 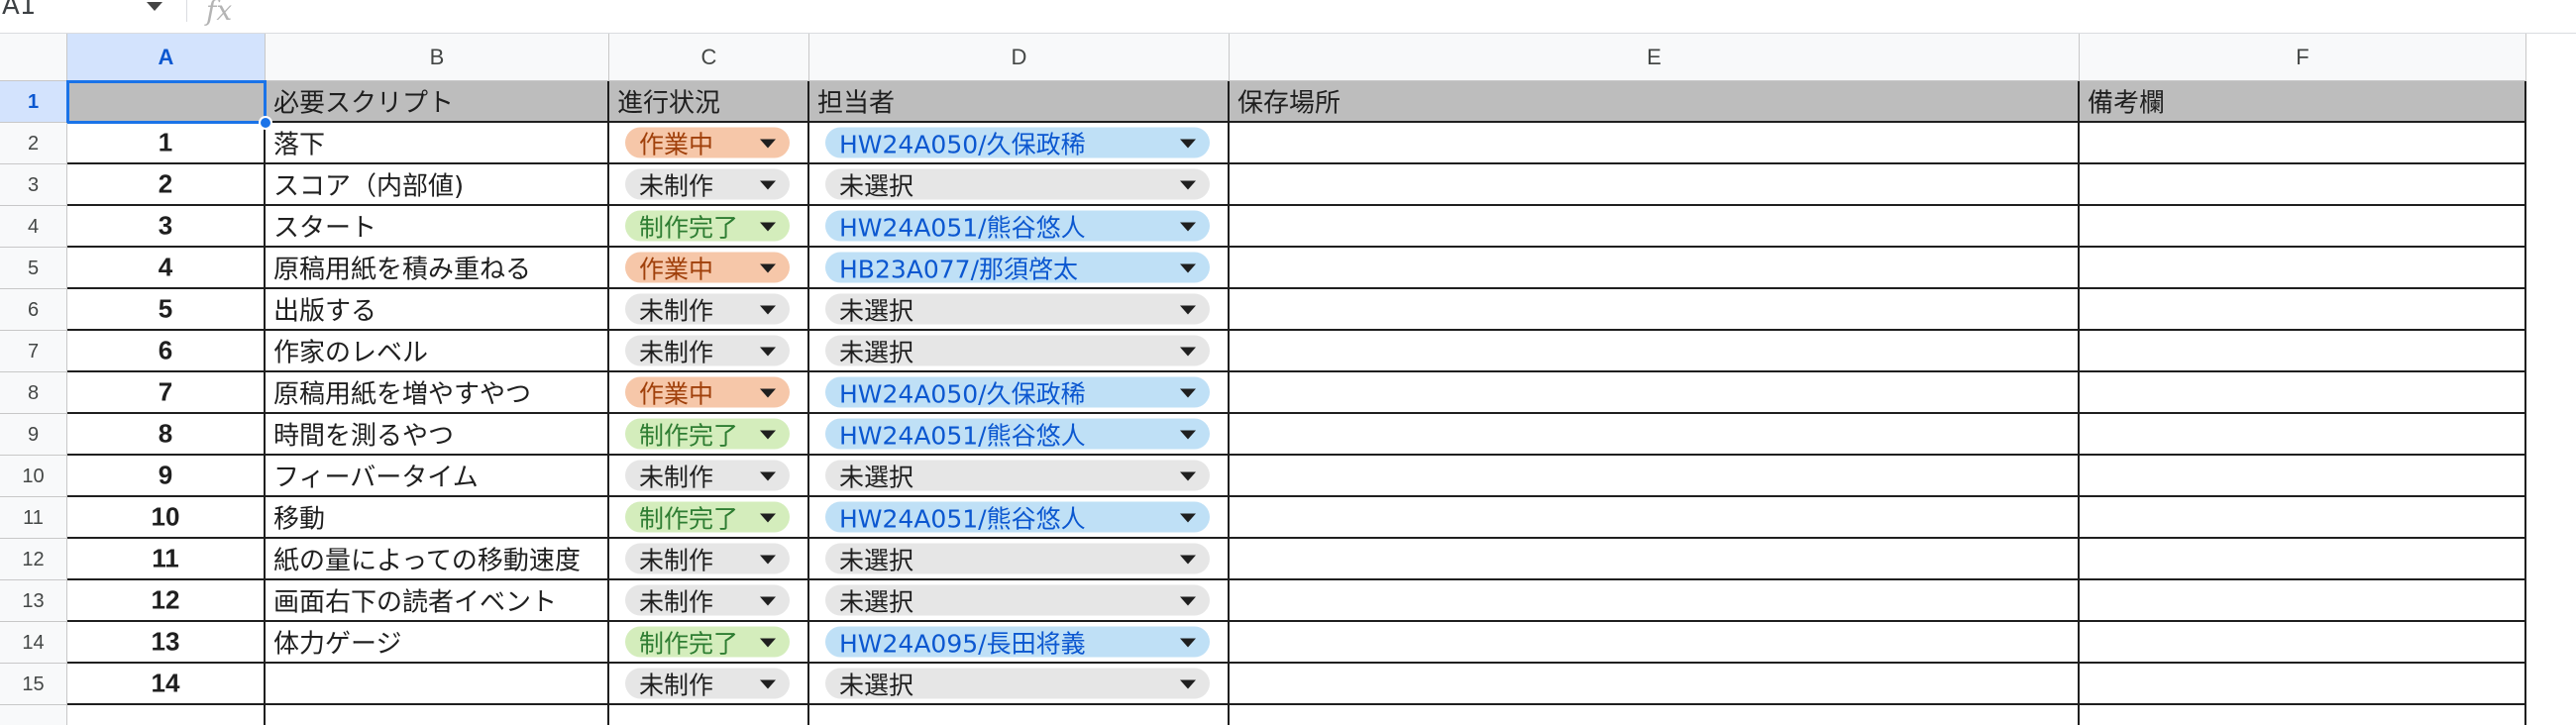 What do you see at coordinates (154, 7) in the screenshot?
I see `chevron-down-icon` at bounding box center [154, 7].